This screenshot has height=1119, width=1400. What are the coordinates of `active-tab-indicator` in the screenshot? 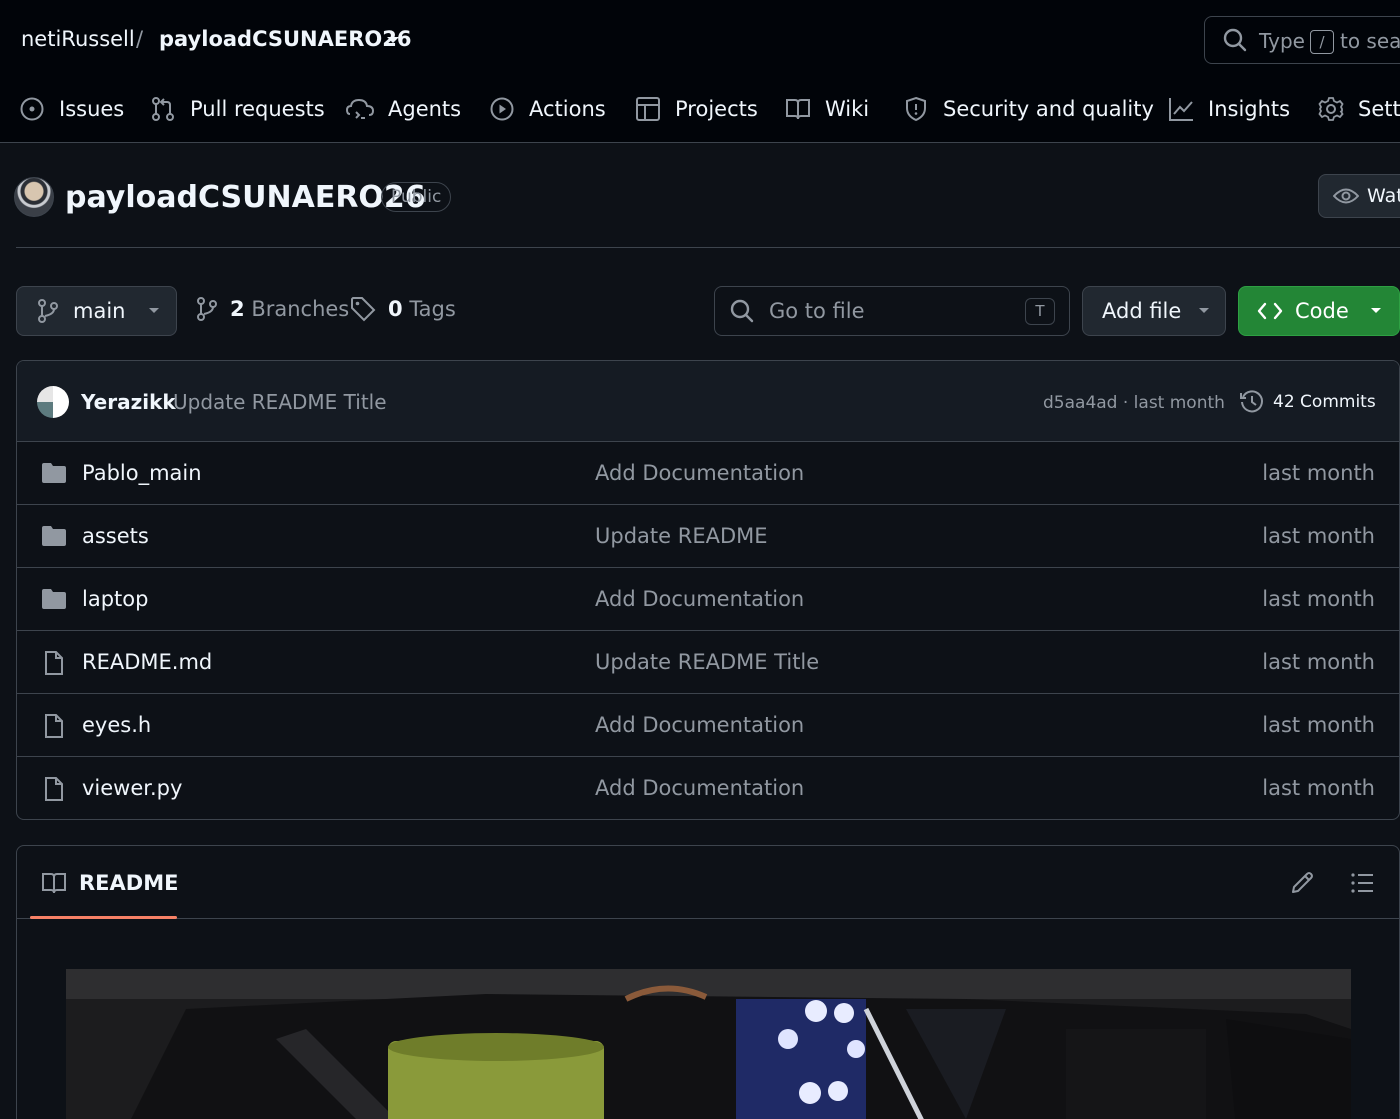 It's located at (103, 917).